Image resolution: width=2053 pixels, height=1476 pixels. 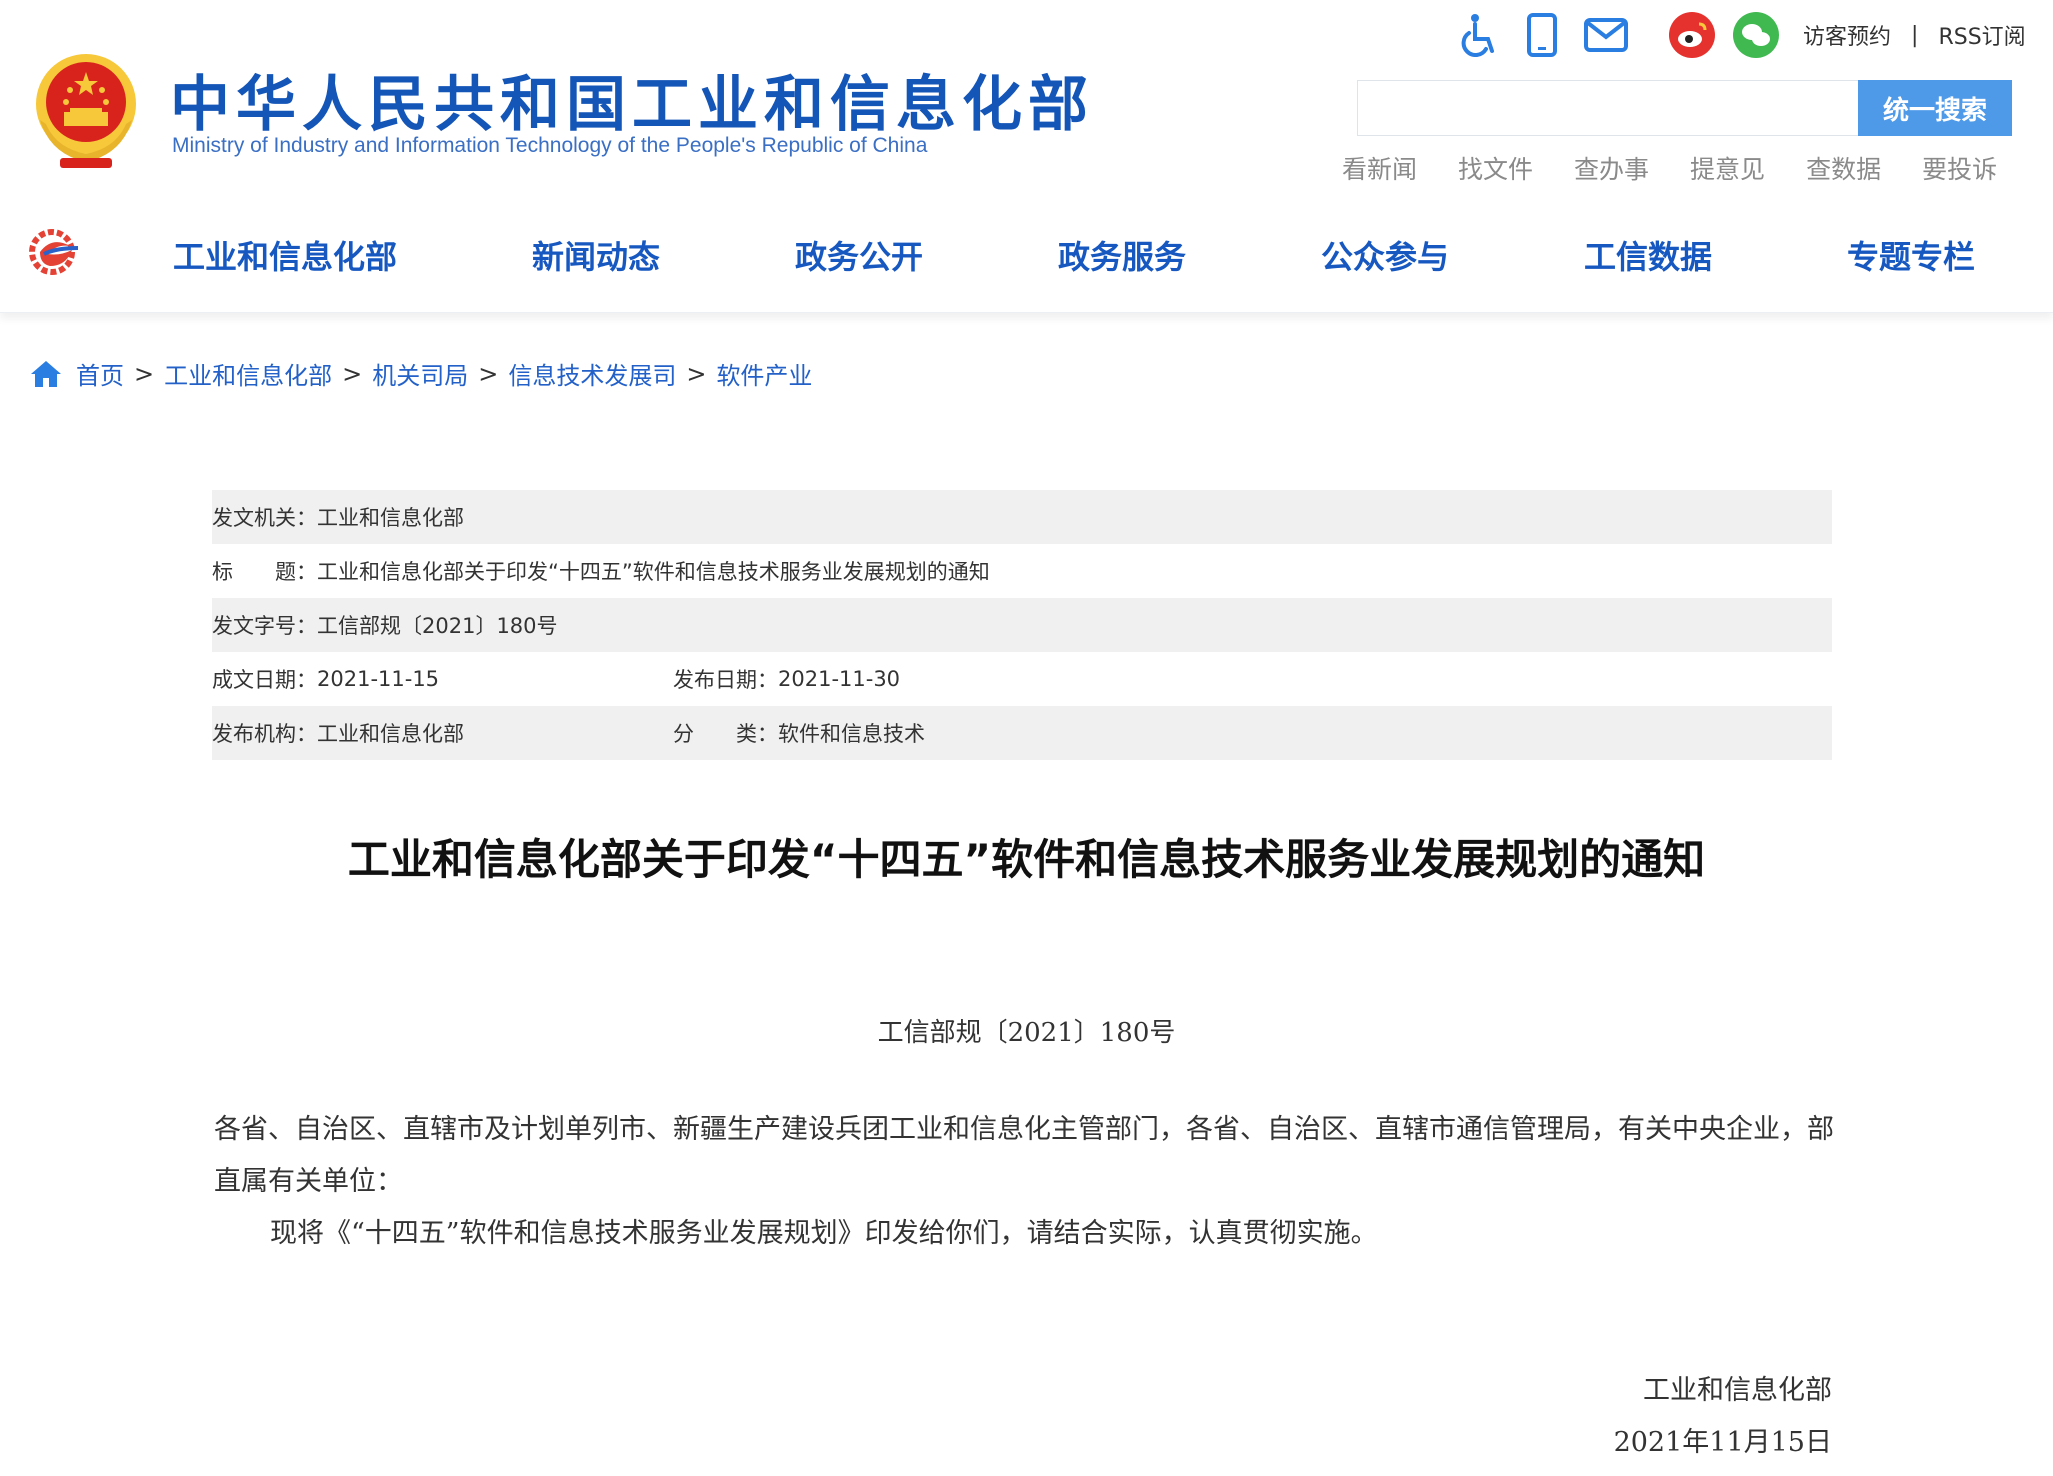 I want to click on nav-item-special-topics: 专题专栏, so click(x=1911, y=255).